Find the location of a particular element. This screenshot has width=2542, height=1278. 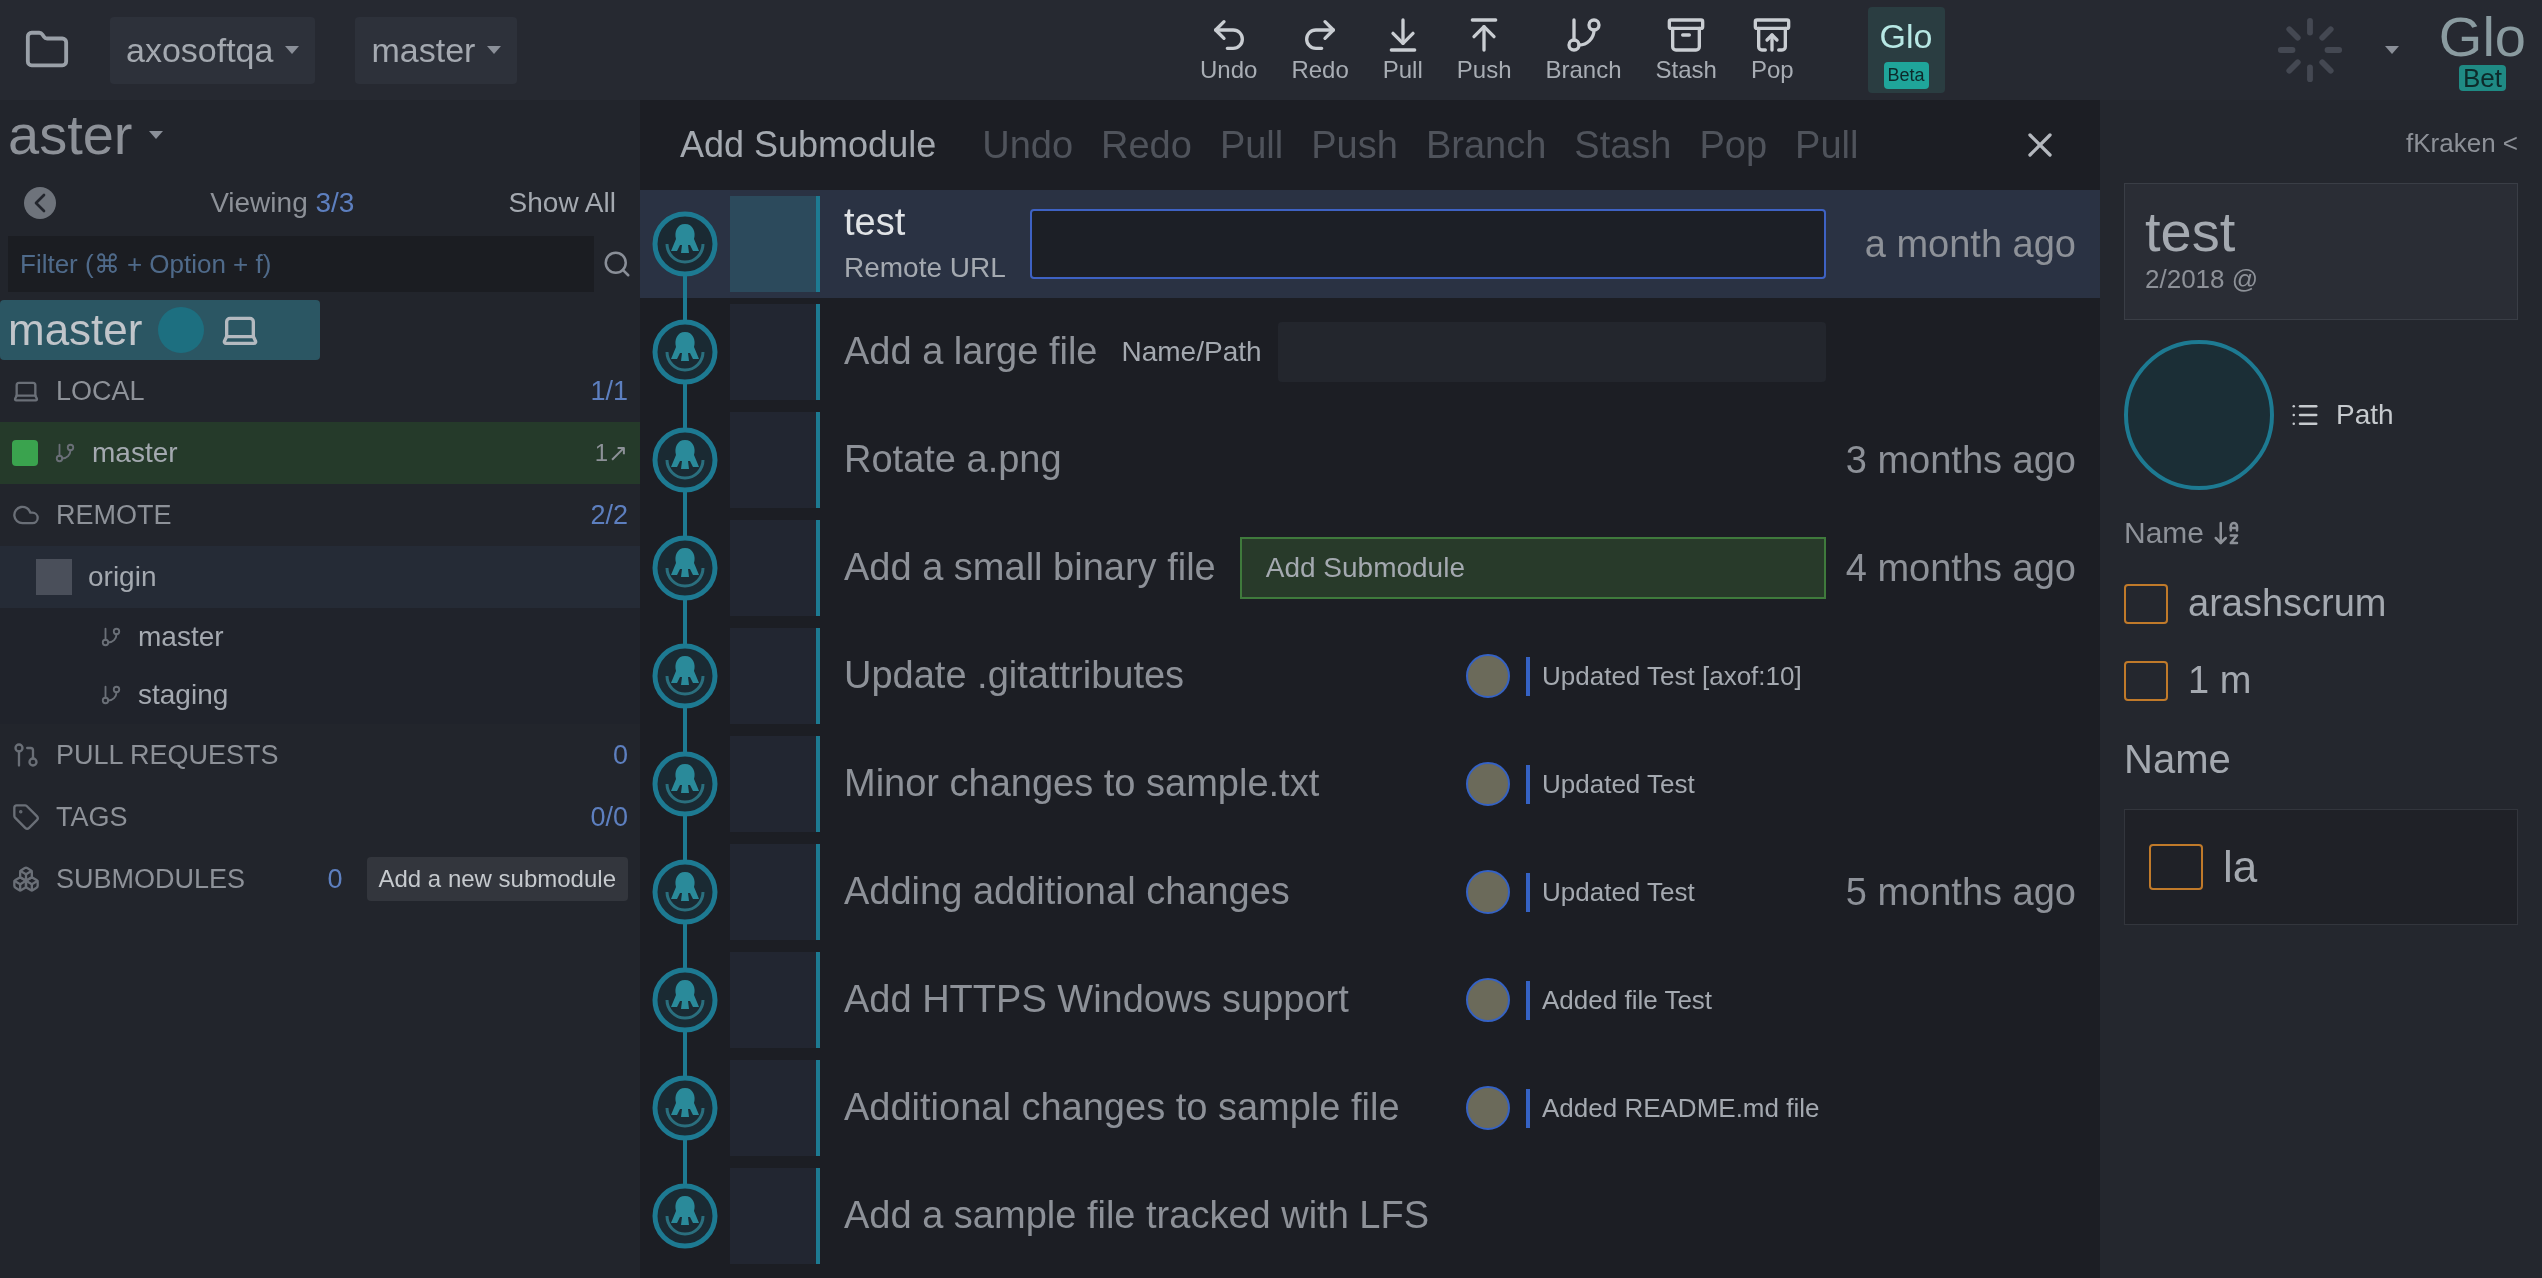

commit-message: Added file Test is located at coordinates (1619, 1000).